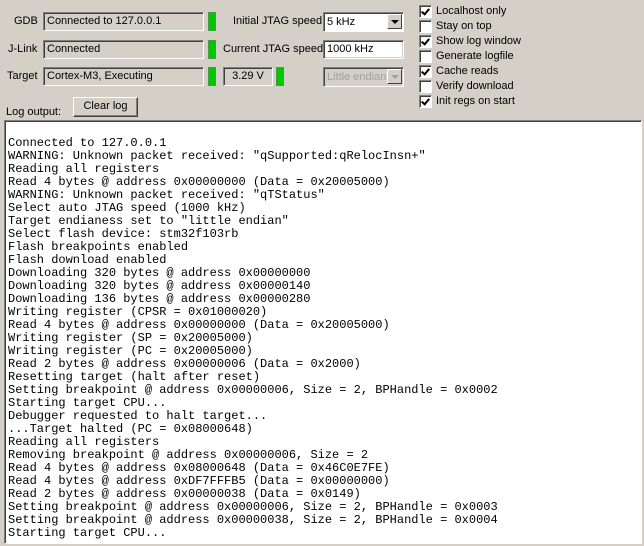  What do you see at coordinates (123, 49) in the screenshot?
I see `jlink-status-field: Connected` at bounding box center [123, 49].